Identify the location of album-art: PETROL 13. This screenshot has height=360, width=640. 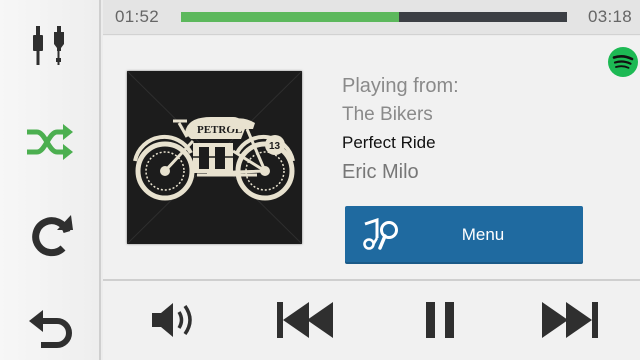
(214, 157).